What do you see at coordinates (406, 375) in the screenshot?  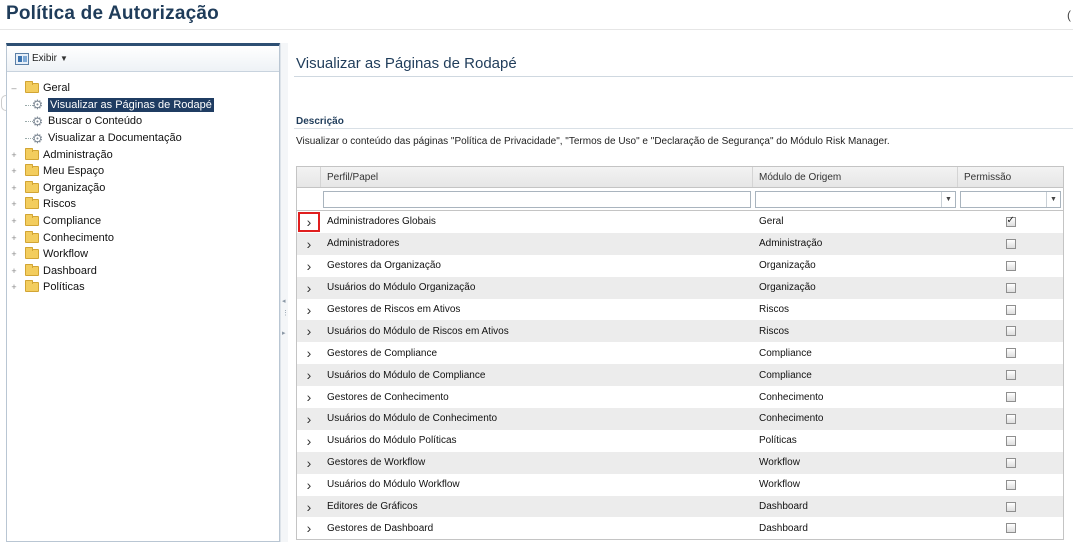 I see `perfil-cell: Usuários do Módulo de Compliance` at bounding box center [406, 375].